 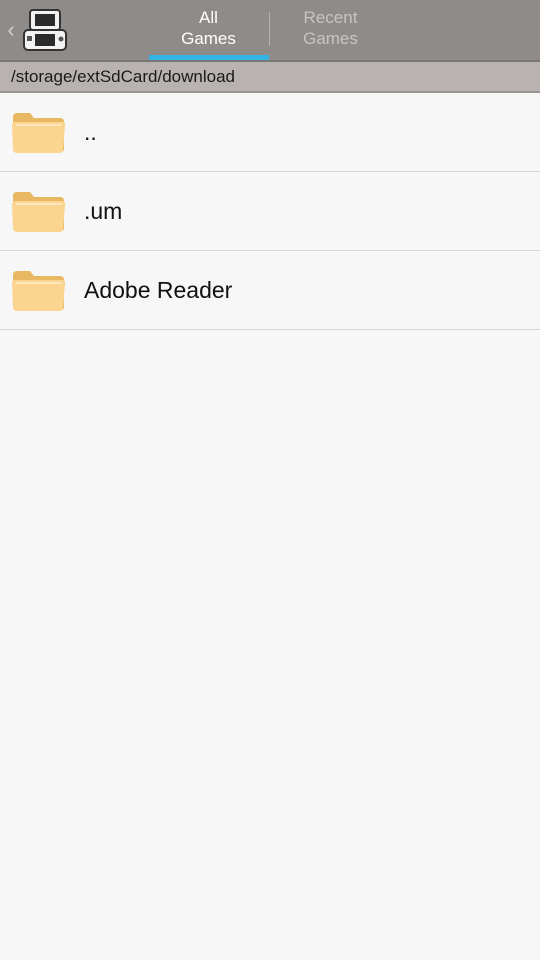 What do you see at coordinates (45, 30) in the screenshot?
I see `nintendo-ds-icon` at bounding box center [45, 30].